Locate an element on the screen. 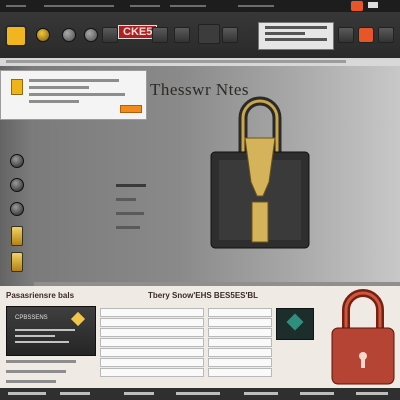 This screenshot has width=400, height=400. section-title: Pasasriensre bals is located at coordinates (40, 295).